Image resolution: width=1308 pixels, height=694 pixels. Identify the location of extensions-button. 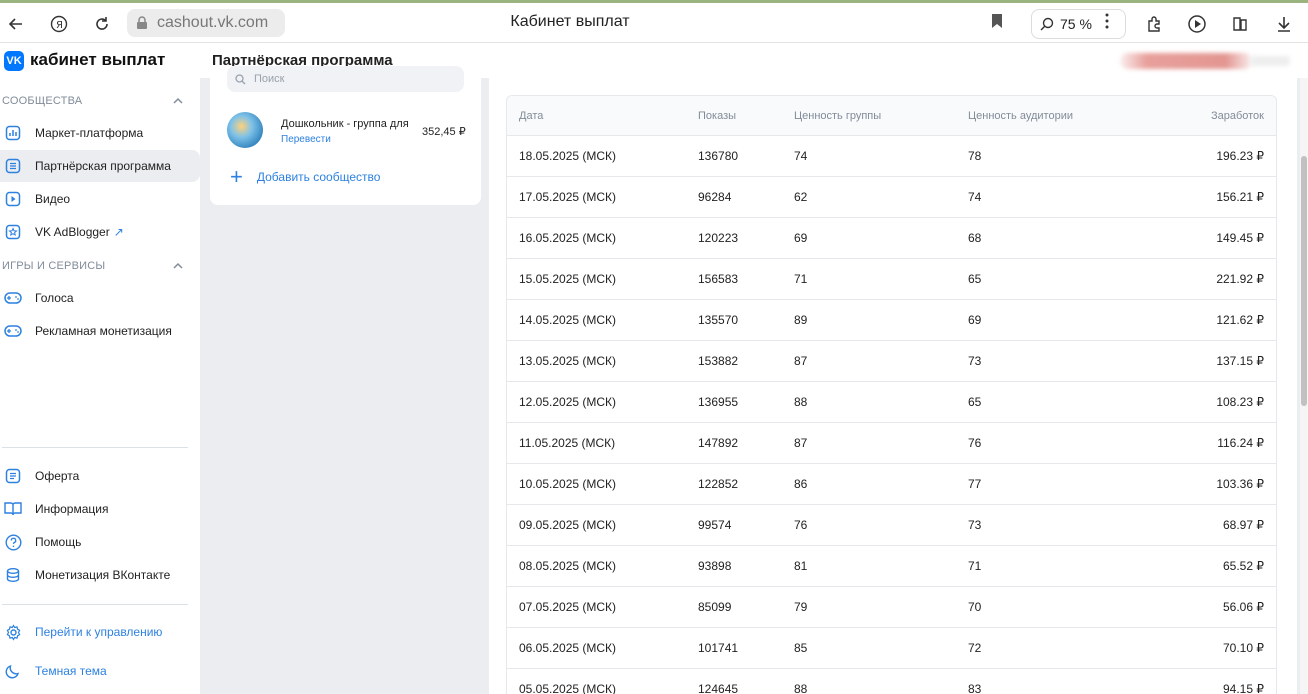
(1155, 24).